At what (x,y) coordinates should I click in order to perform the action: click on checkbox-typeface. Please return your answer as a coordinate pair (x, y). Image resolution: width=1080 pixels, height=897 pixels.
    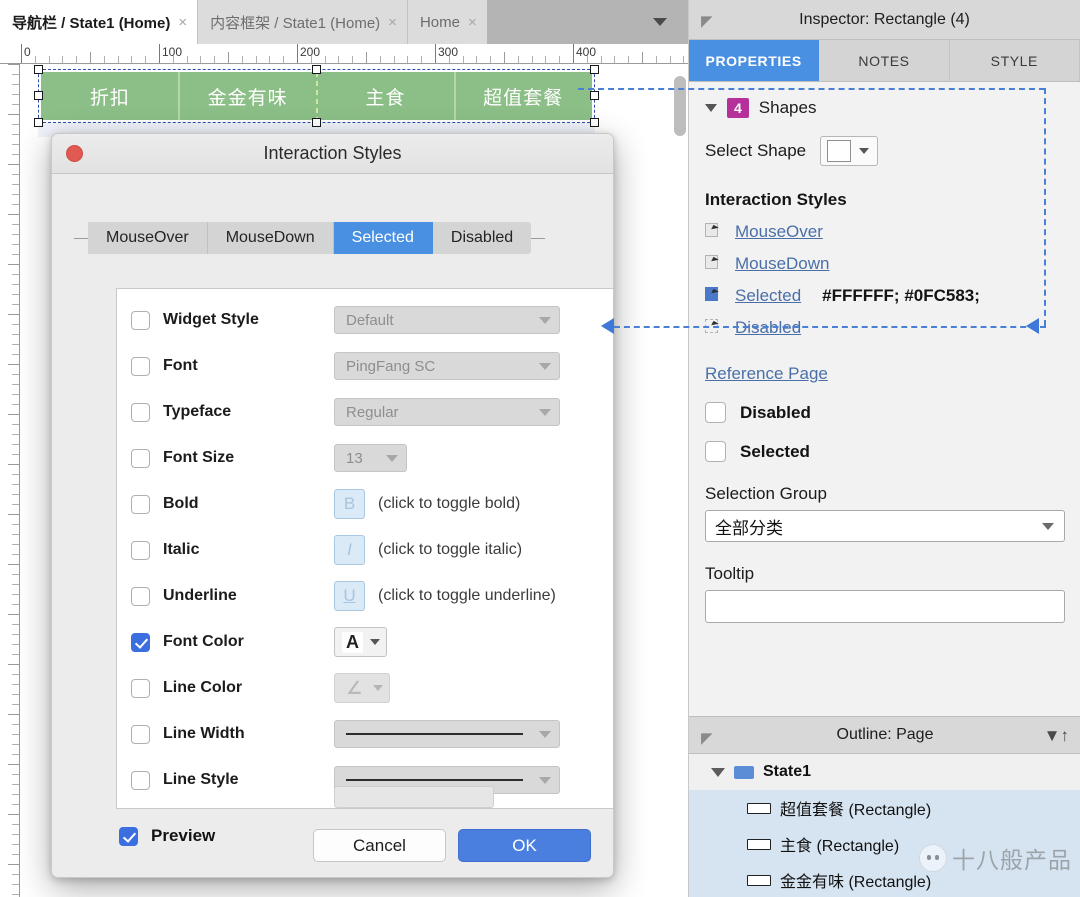
    Looking at the image, I should click on (140, 412).